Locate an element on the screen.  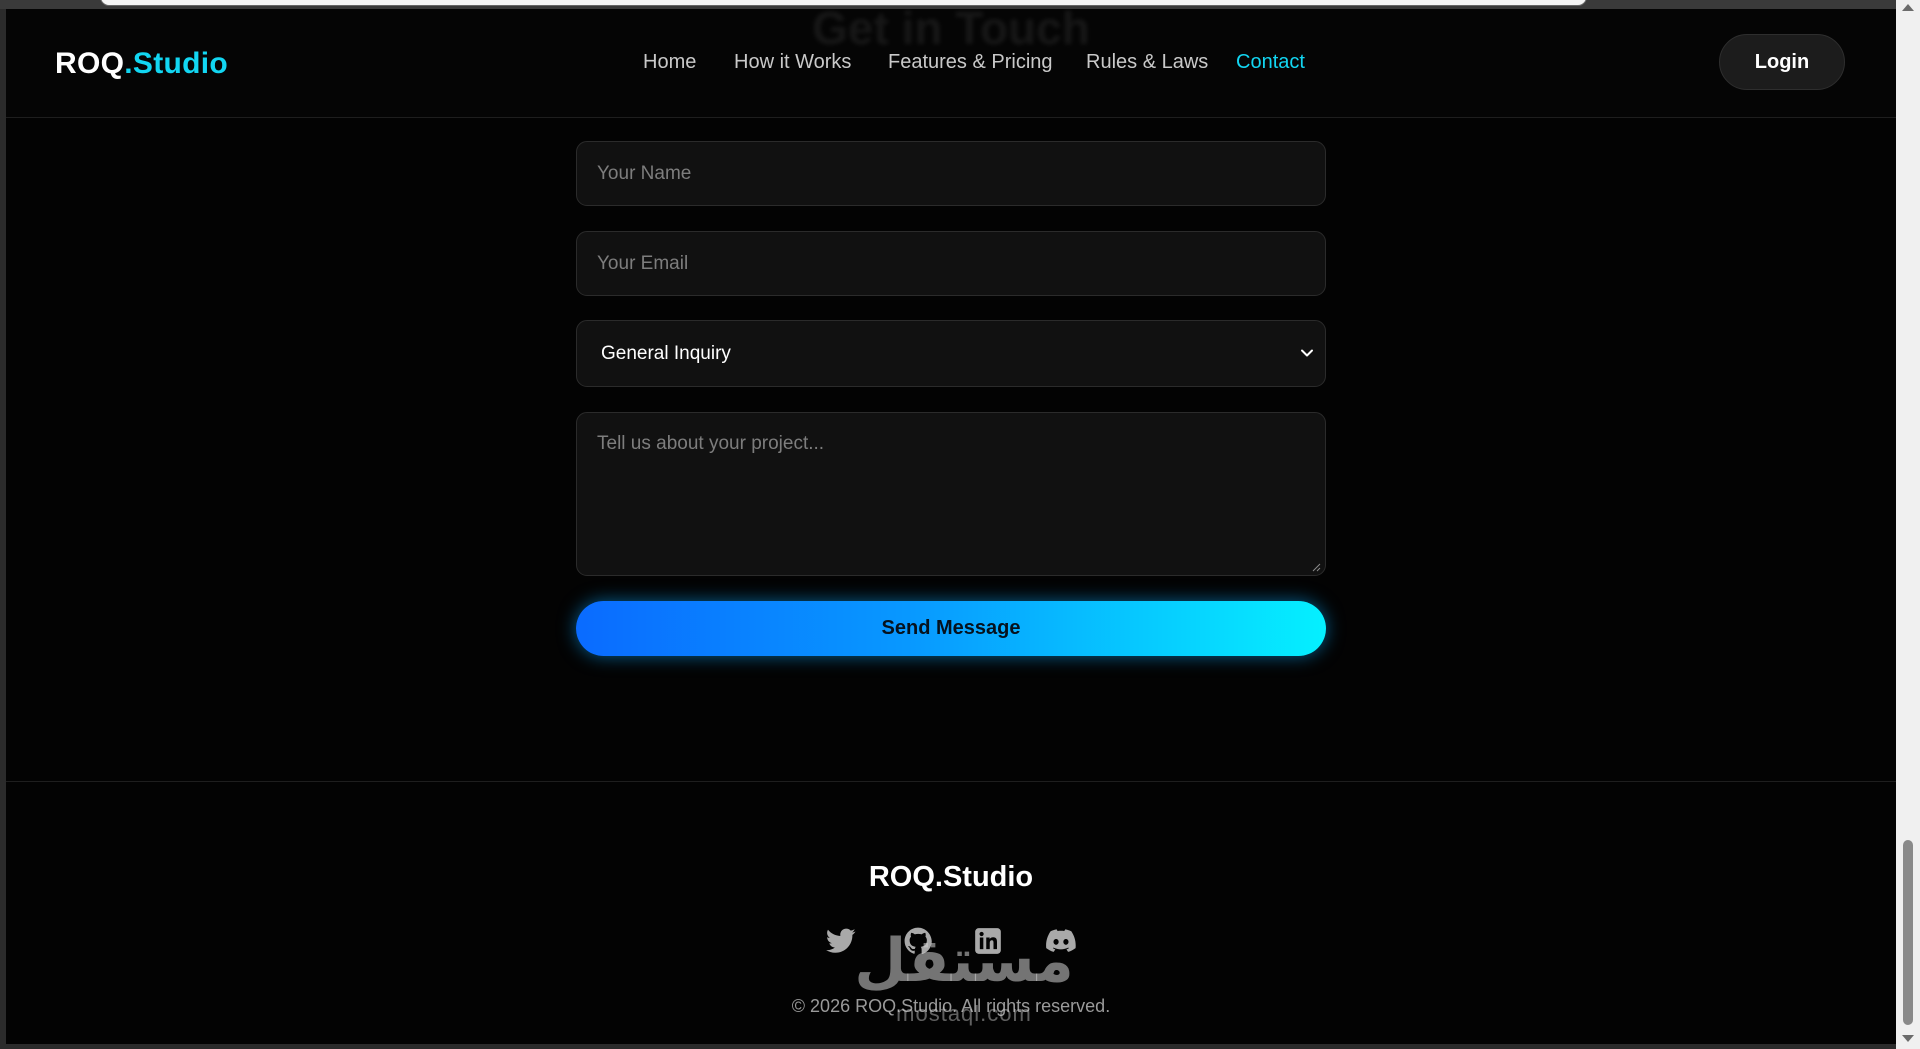
github-icon is located at coordinates (918, 940).